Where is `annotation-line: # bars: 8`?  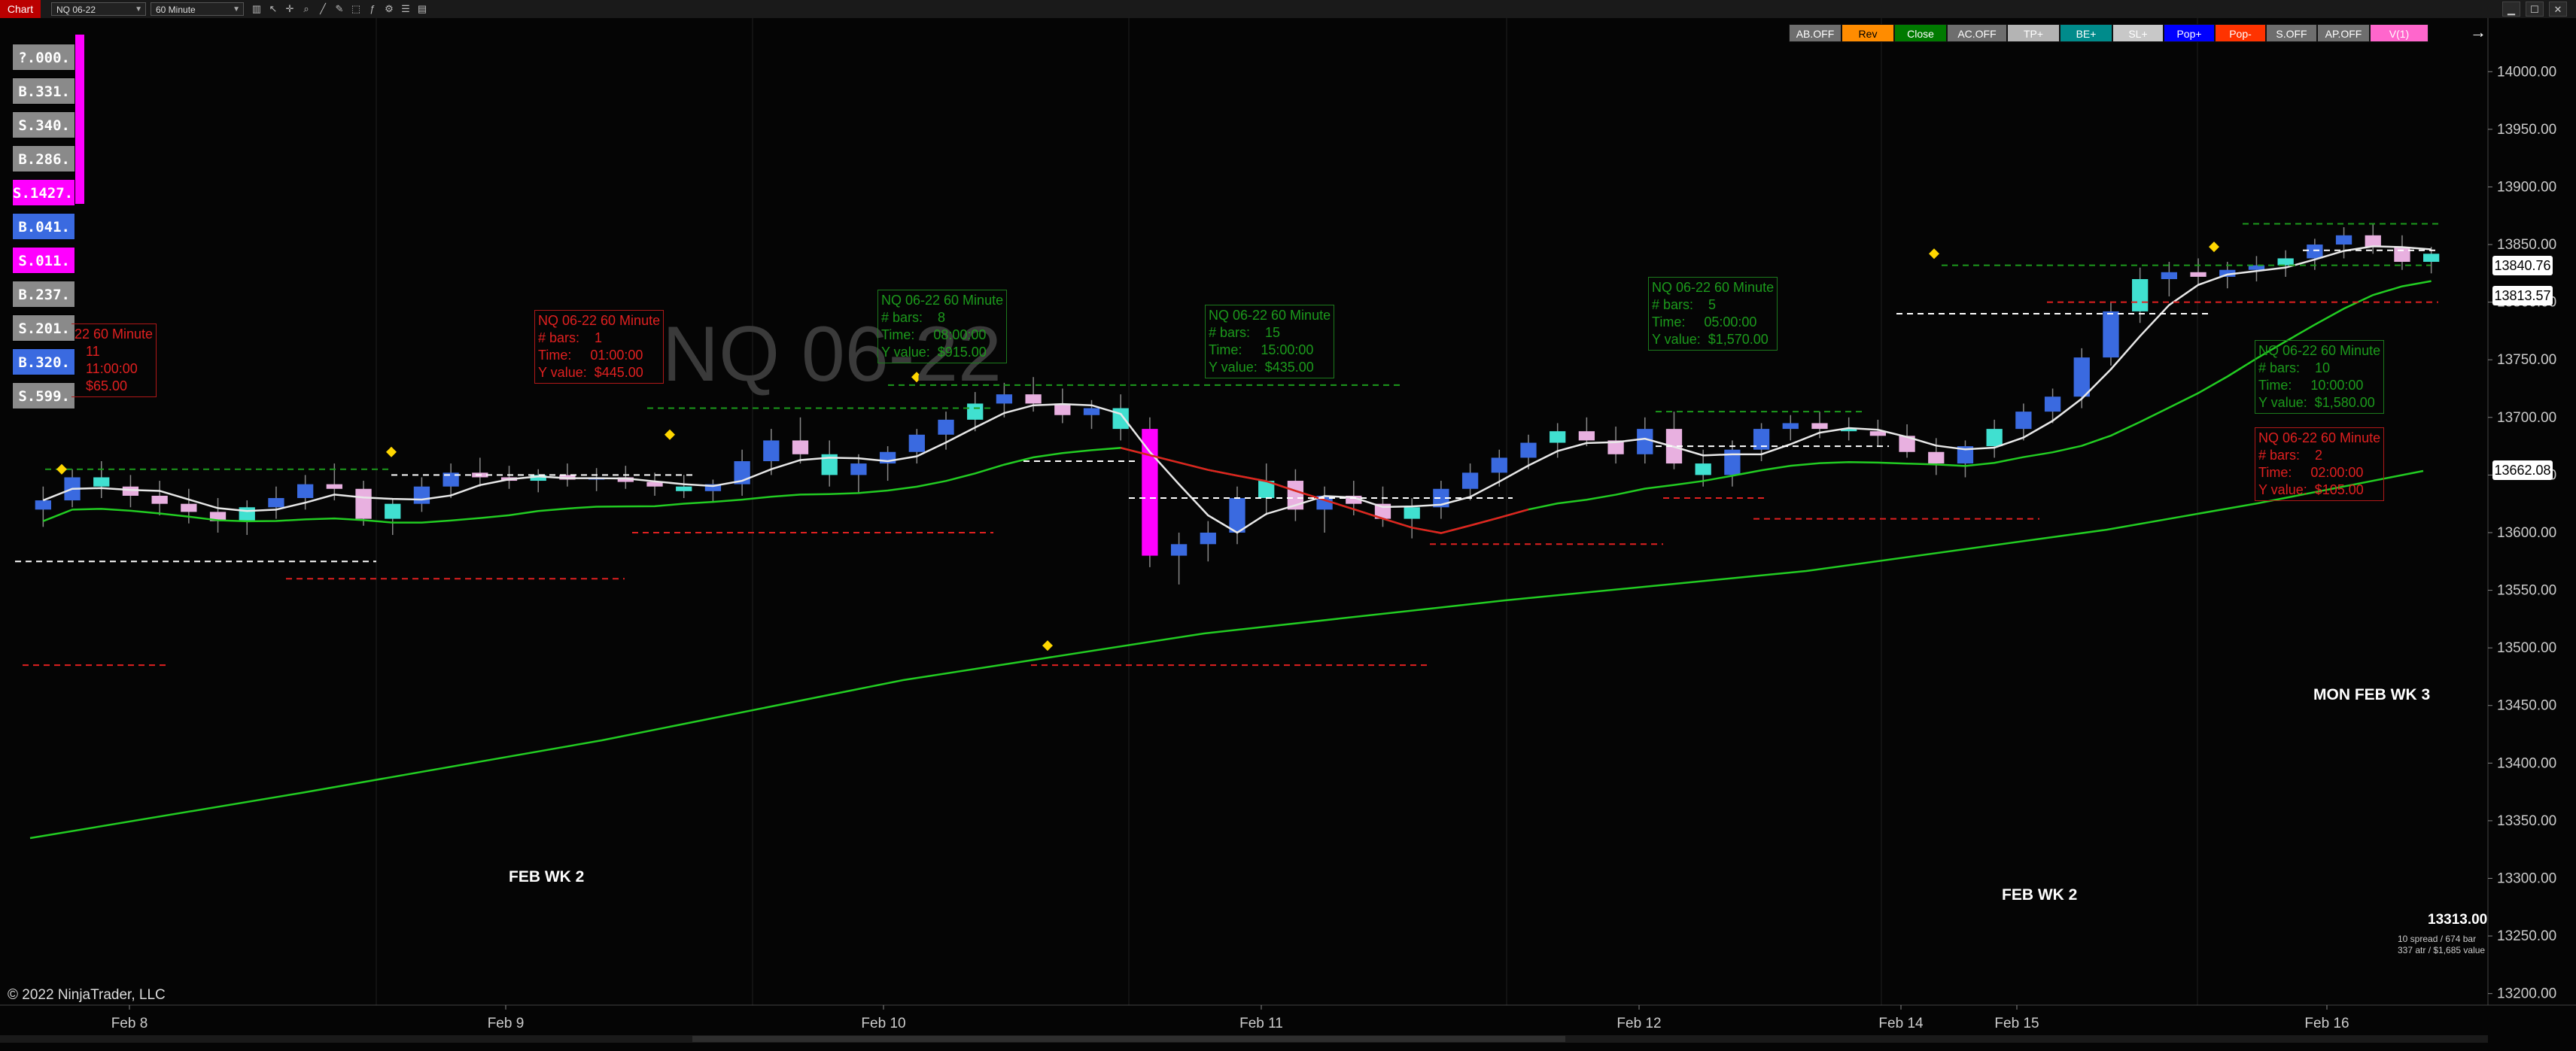 annotation-line: # bars: 8 is located at coordinates (914, 317).